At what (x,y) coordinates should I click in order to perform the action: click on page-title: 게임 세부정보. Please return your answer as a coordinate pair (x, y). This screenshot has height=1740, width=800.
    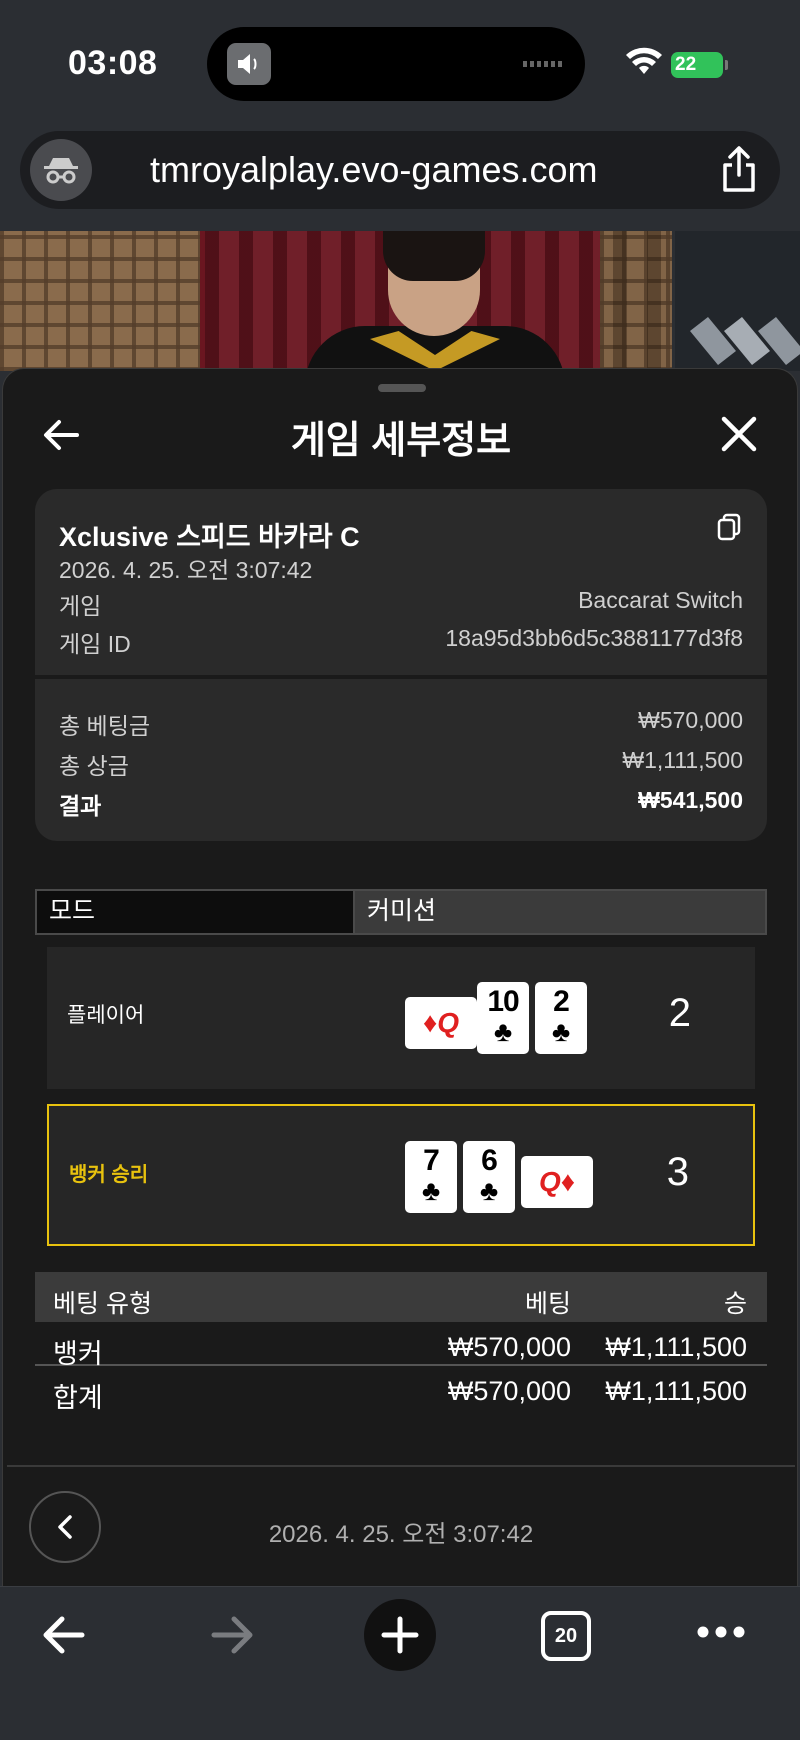
    Looking at the image, I should click on (401, 441).